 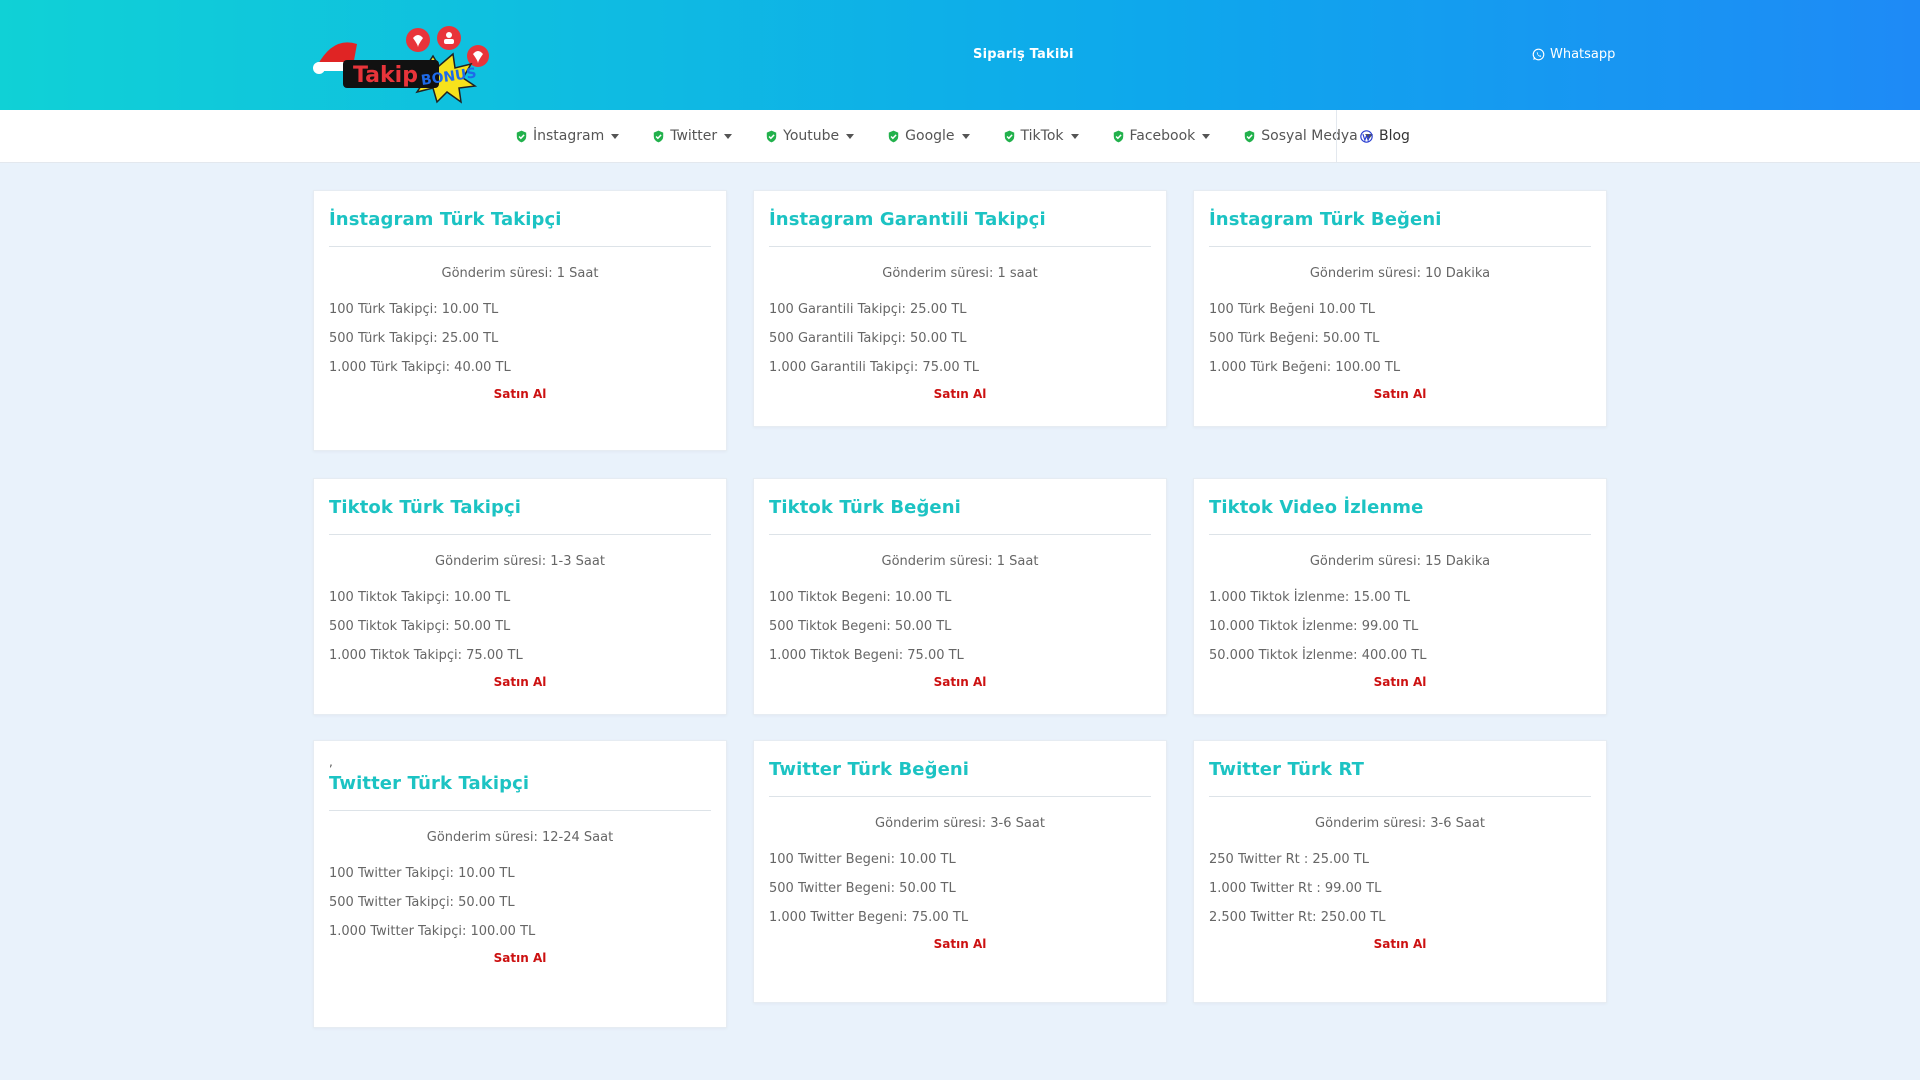 I want to click on nav-divider, so click(x=1336, y=136).